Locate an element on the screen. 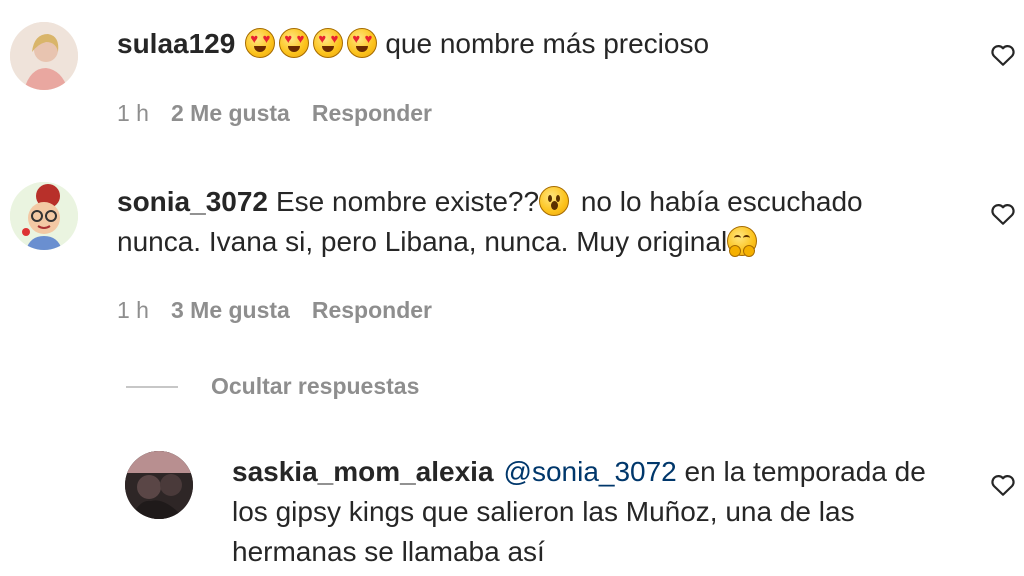  mention-link: @sonia_3072 is located at coordinates (590, 471).